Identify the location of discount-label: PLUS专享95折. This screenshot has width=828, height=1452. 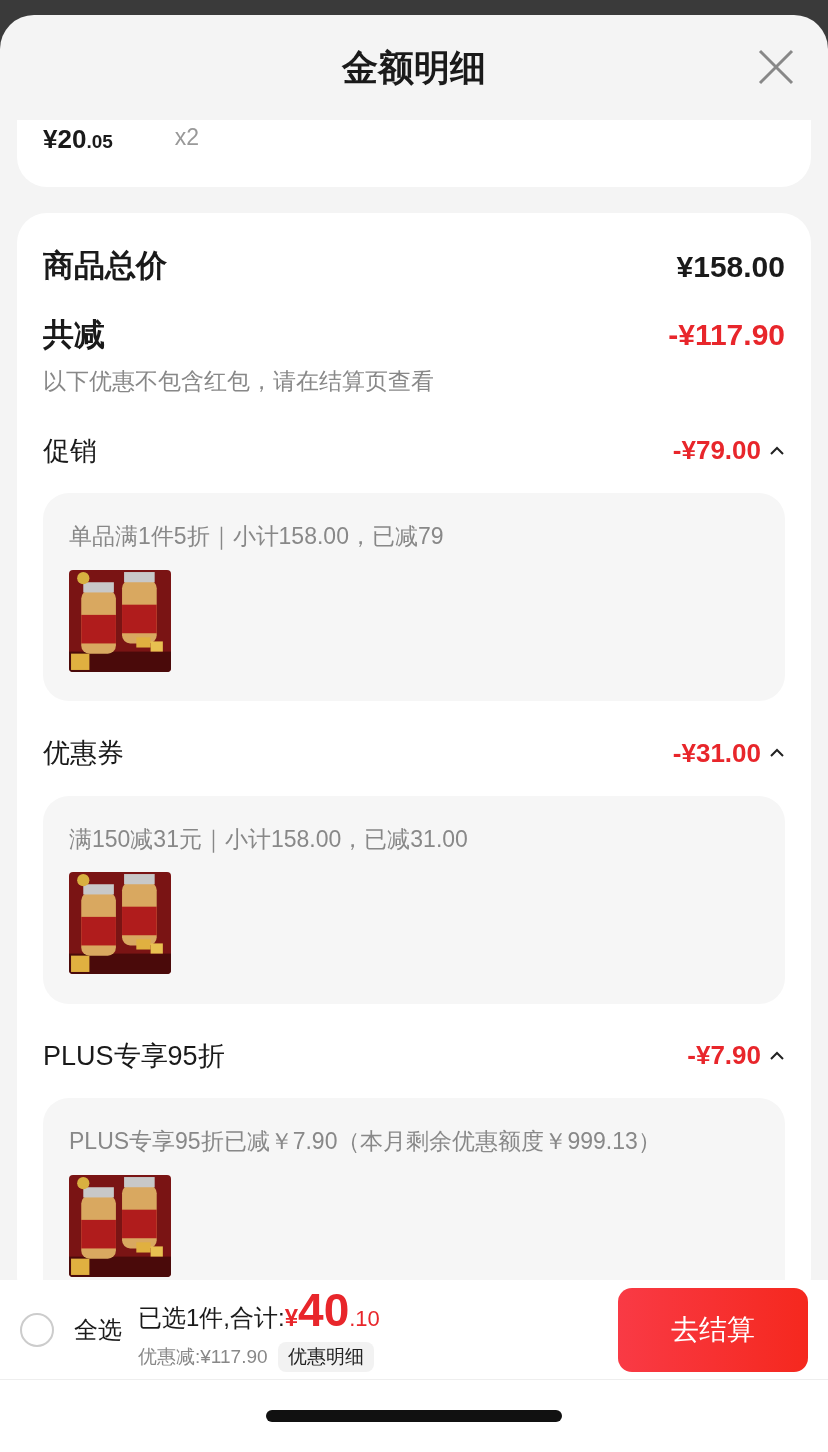
(134, 1056).